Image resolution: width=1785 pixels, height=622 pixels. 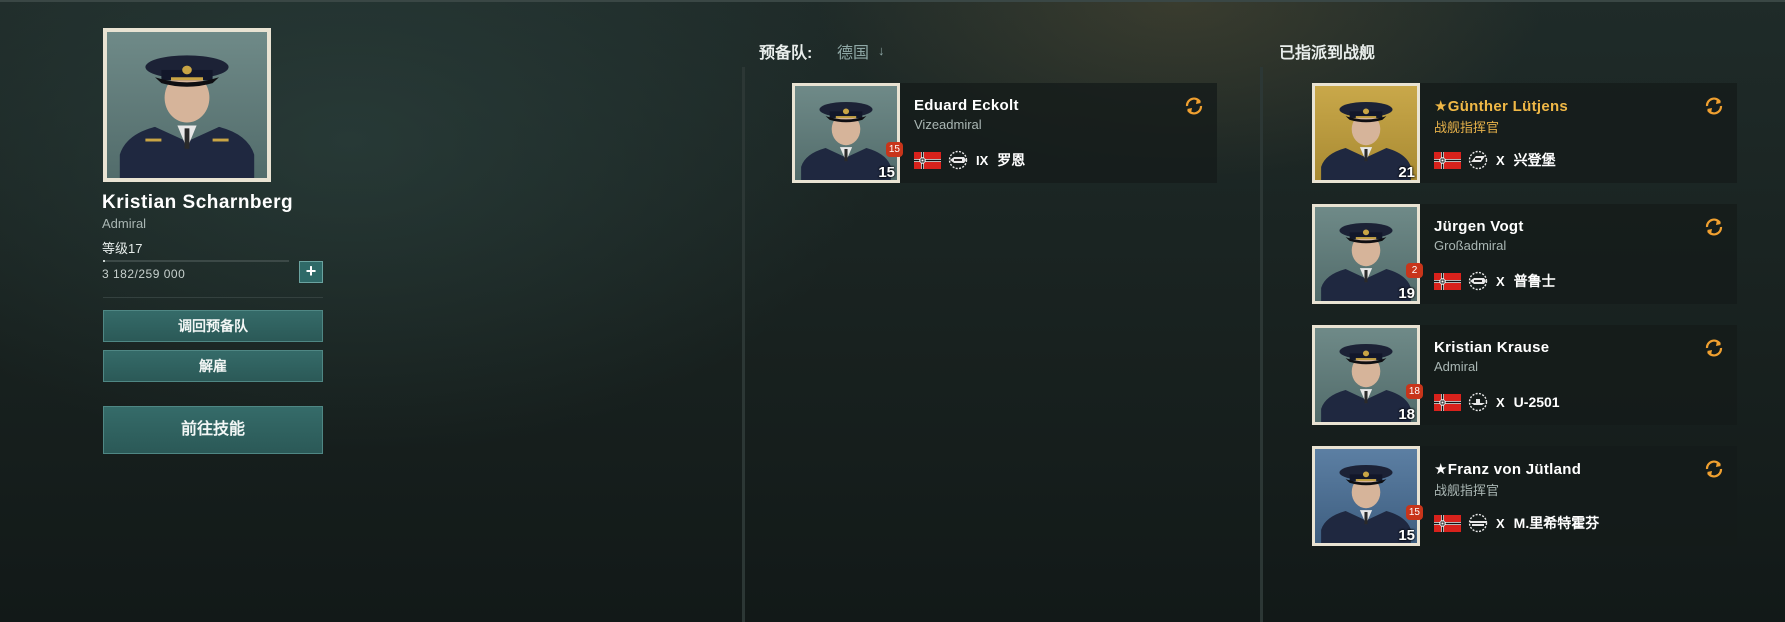 What do you see at coordinates (213, 430) in the screenshot?
I see `go-to-skills-button: 前往技能` at bounding box center [213, 430].